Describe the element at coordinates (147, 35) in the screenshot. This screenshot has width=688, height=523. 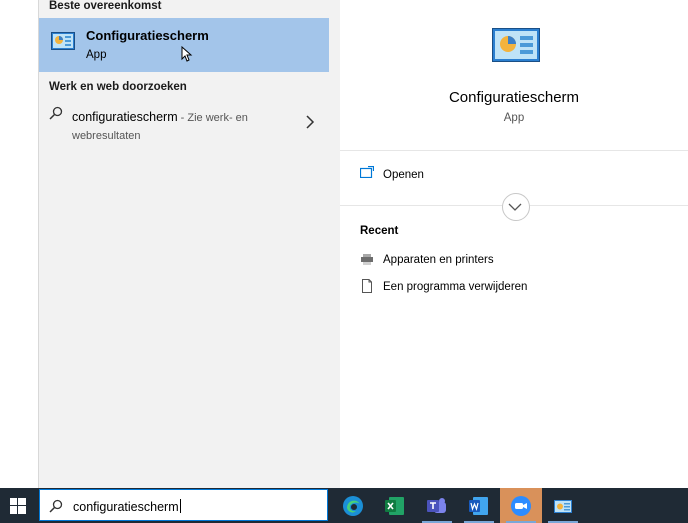
I see `best-match-title: Configuratiescherm` at that location.